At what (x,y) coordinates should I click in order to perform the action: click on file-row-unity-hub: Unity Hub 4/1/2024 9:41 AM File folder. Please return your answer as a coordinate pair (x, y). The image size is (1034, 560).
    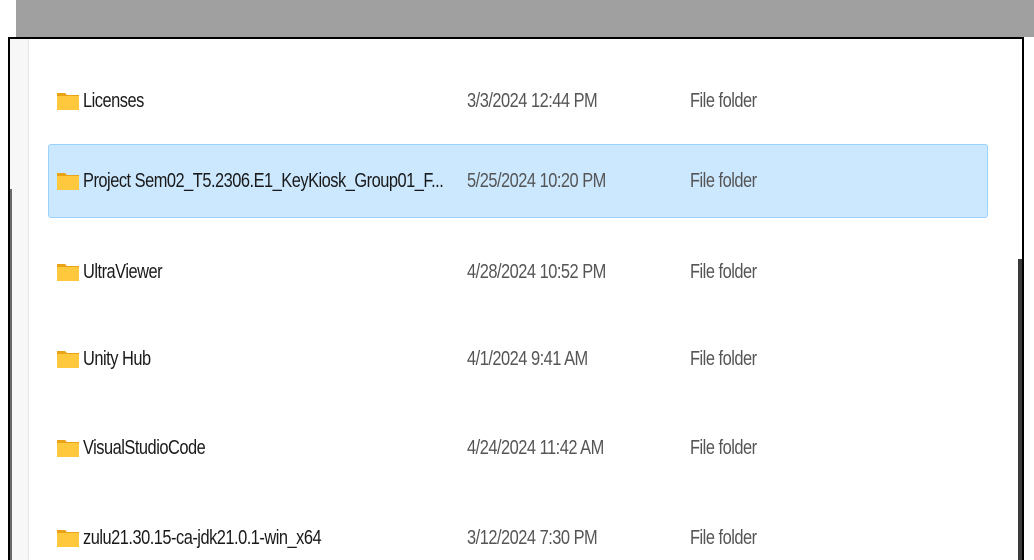
    Looking at the image, I should click on (518, 359).